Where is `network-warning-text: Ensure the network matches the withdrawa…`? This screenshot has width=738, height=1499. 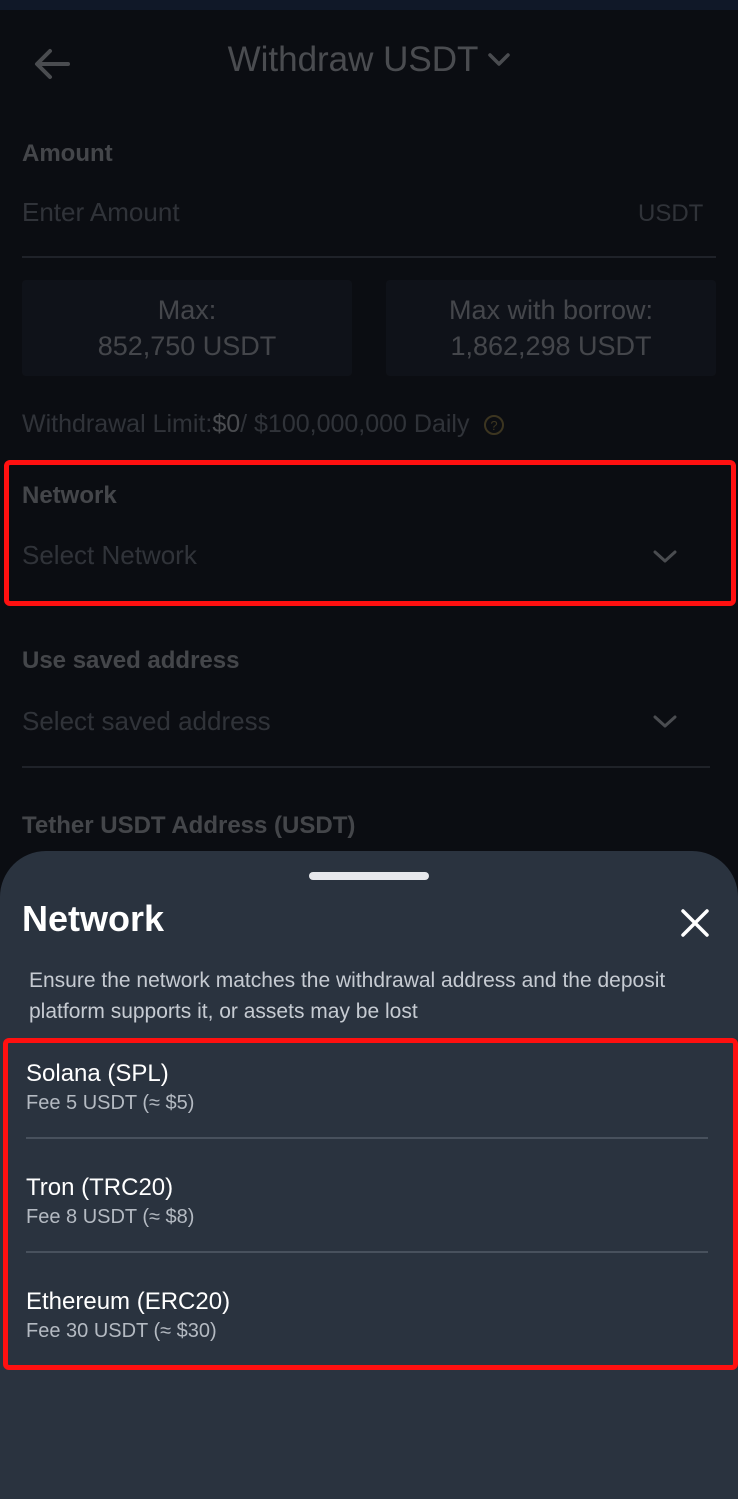
network-warning-text: Ensure the network matches the withdrawa… is located at coordinates (347, 996).